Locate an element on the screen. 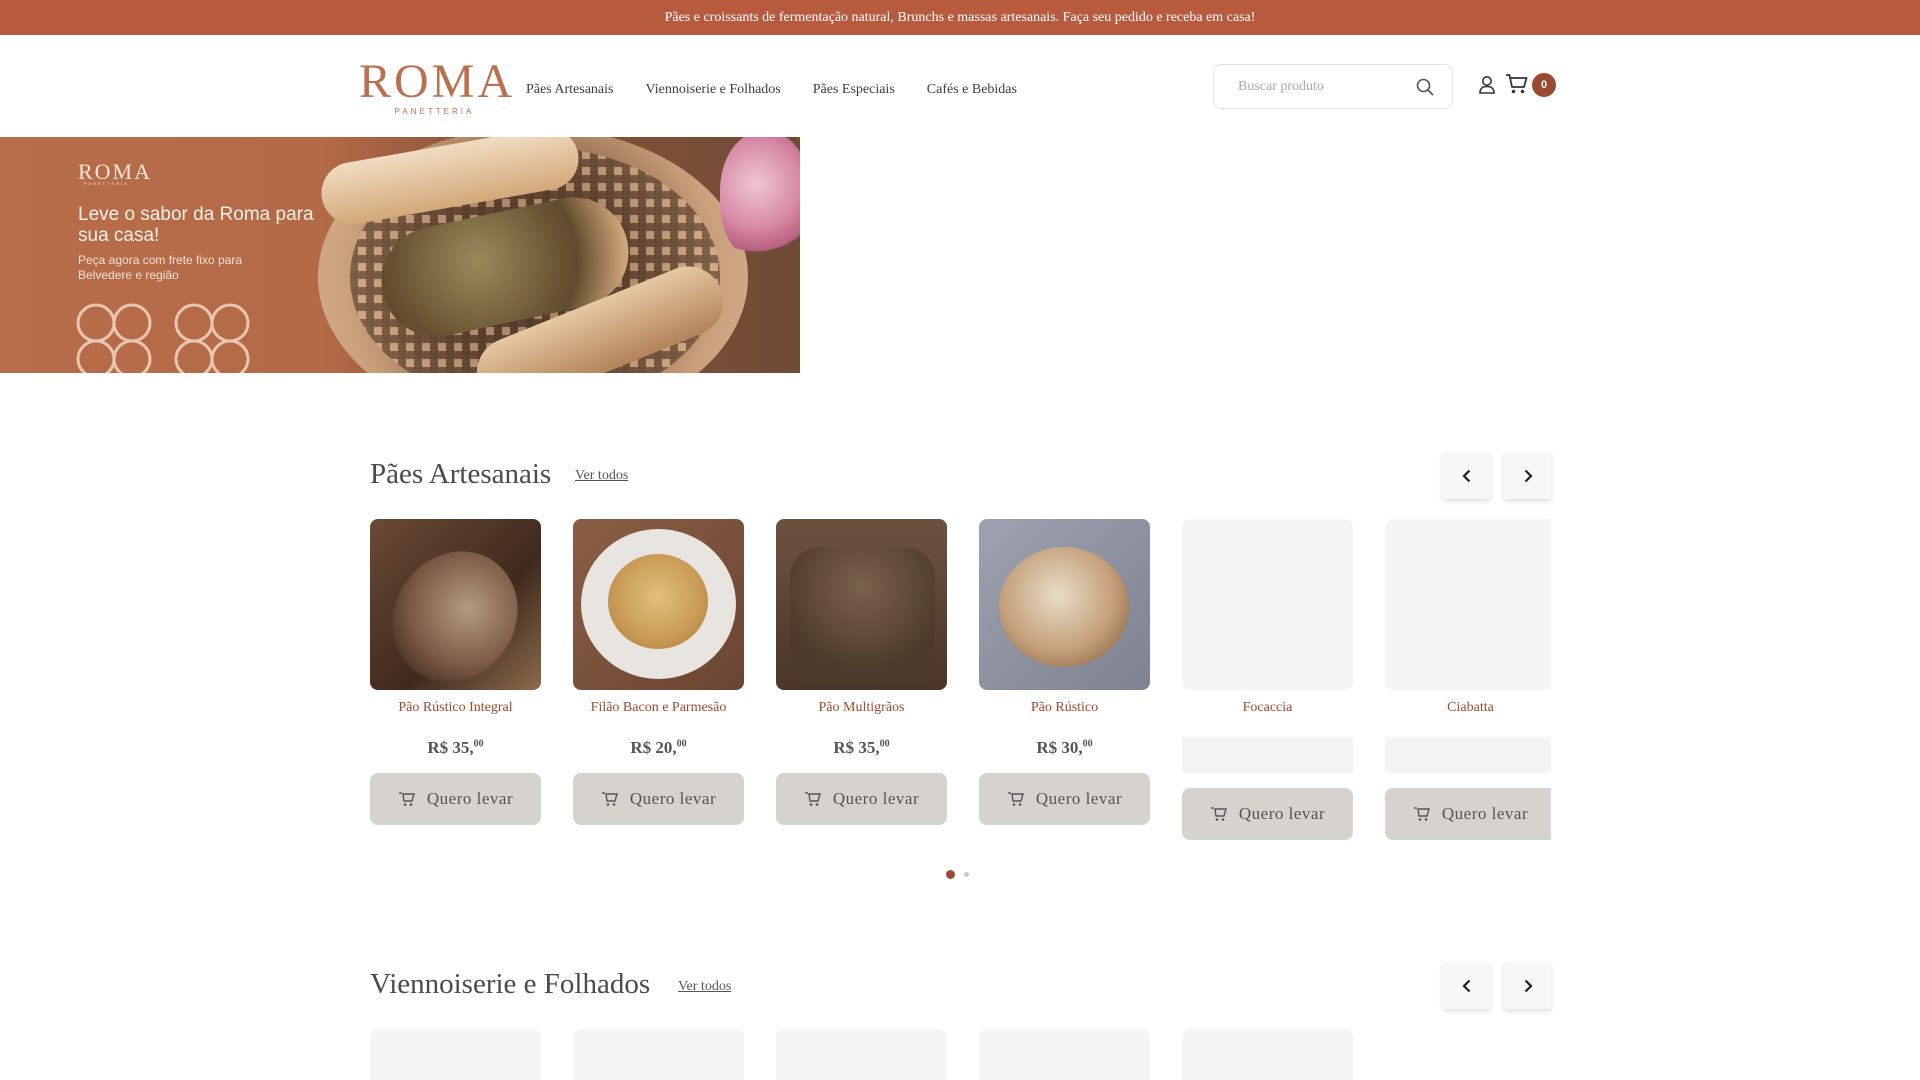 This screenshot has height=1080, width=1920. ver-todos-link-paes: Ver todos is located at coordinates (601, 476).